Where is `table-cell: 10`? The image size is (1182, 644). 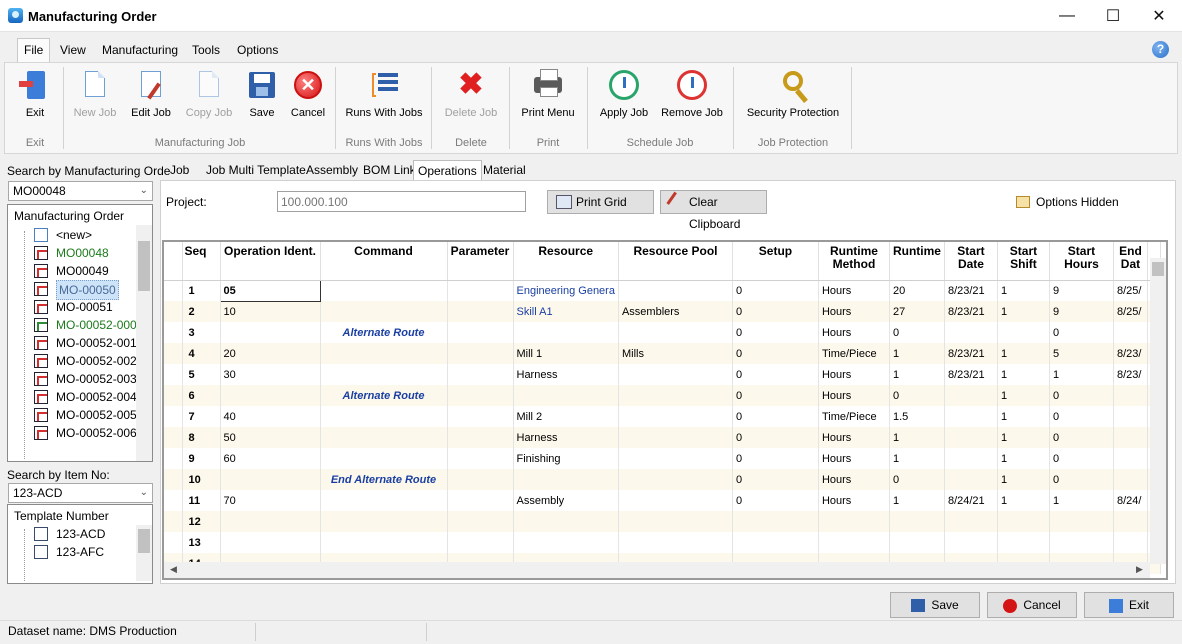 table-cell: 10 is located at coordinates (201, 479).